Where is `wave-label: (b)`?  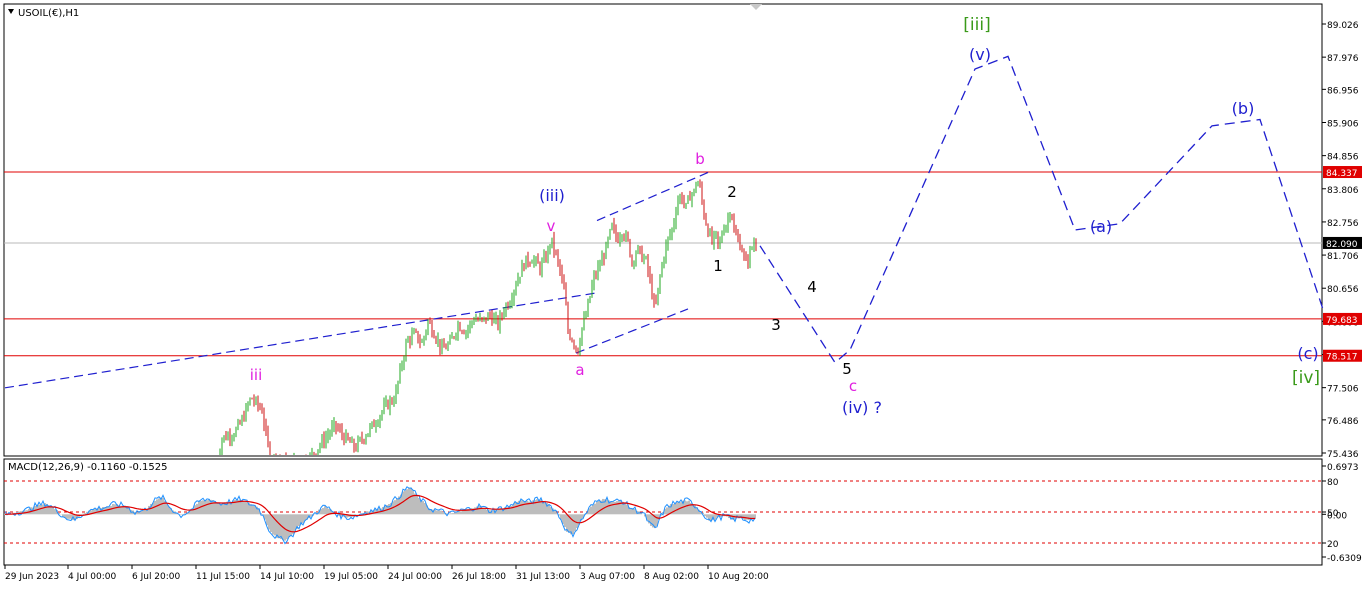 wave-label: (b) is located at coordinates (1243, 108).